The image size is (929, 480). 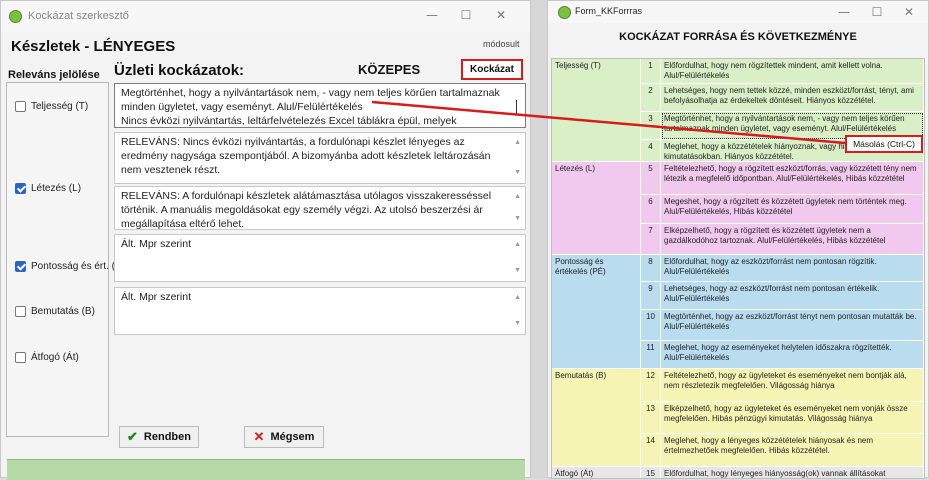 What do you see at coordinates (320, 311) in the screenshot?
I see `risk-text-box-5: Ált. Mpr szerint ▲ ▼` at bounding box center [320, 311].